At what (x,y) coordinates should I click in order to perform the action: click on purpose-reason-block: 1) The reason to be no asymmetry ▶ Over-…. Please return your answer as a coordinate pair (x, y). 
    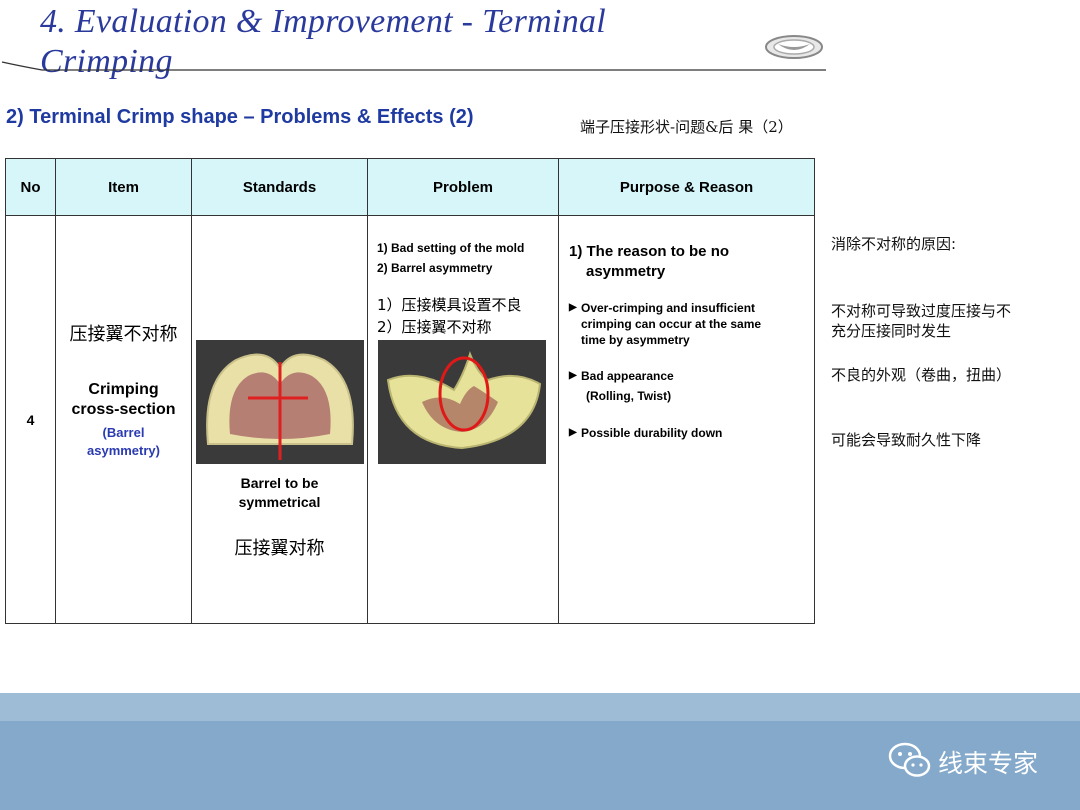
    Looking at the image, I should click on (686, 341).